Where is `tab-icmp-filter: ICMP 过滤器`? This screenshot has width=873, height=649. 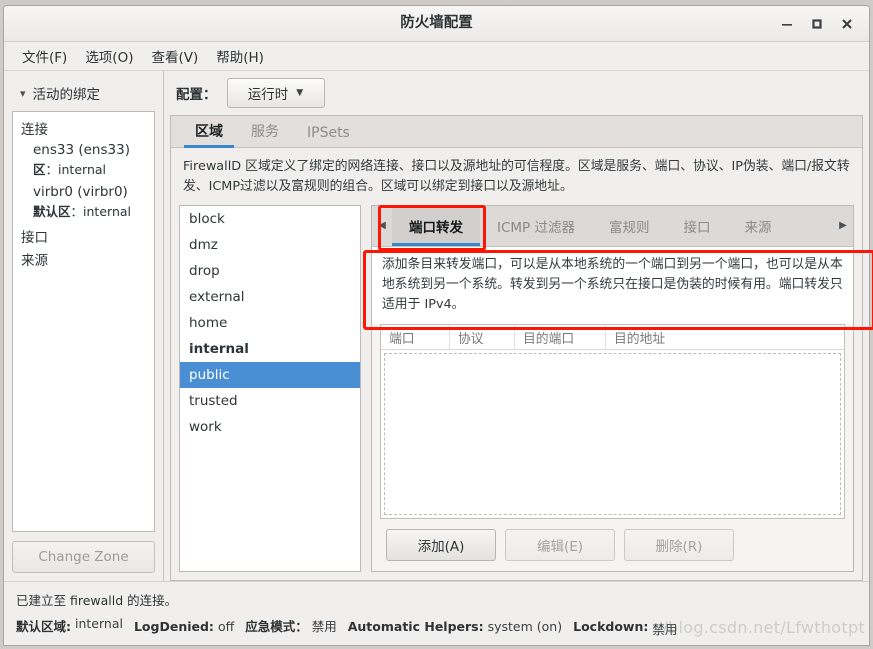
tab-icmp-filter: ICMP 过滤器 is located at coordinates (536, 226).